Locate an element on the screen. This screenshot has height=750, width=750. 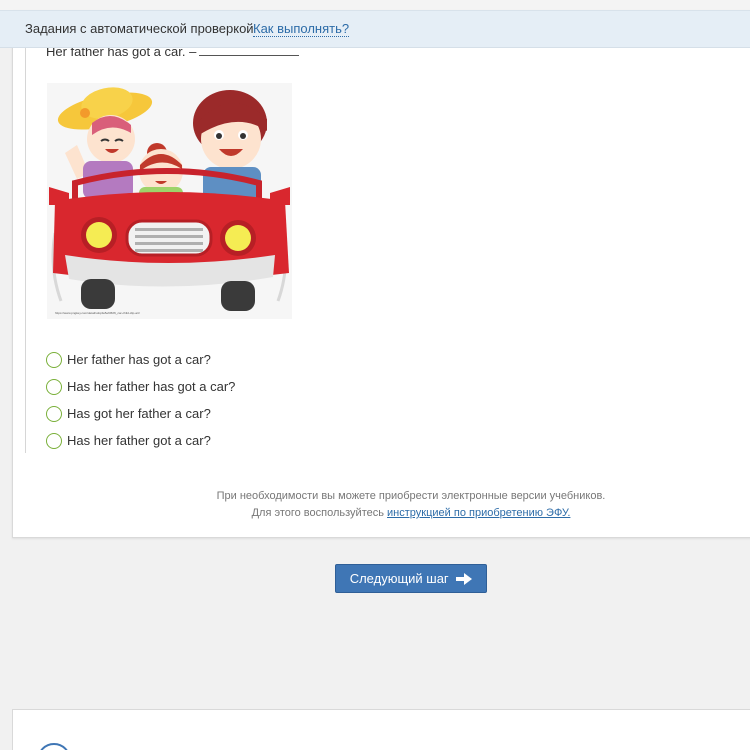
top-strip is located at coordinates (375, 5).